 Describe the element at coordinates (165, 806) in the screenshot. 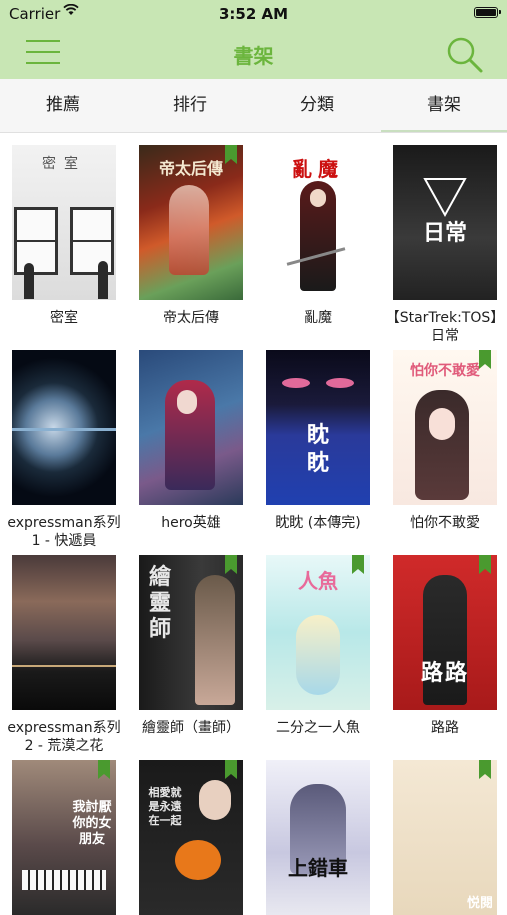

I see `cover-title: 相愛就是永遠在一起` at that location.